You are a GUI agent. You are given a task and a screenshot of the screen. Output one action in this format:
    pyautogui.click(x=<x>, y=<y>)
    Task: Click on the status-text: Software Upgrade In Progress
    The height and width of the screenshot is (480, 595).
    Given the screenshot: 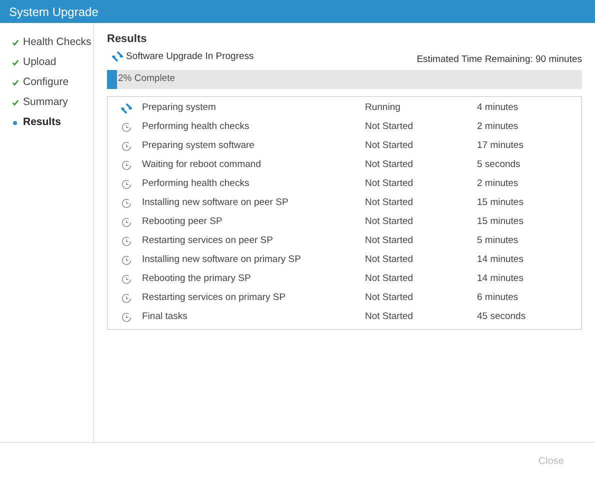 What is the action you would take?
    pyautogui.click(x=190, y=57)
    